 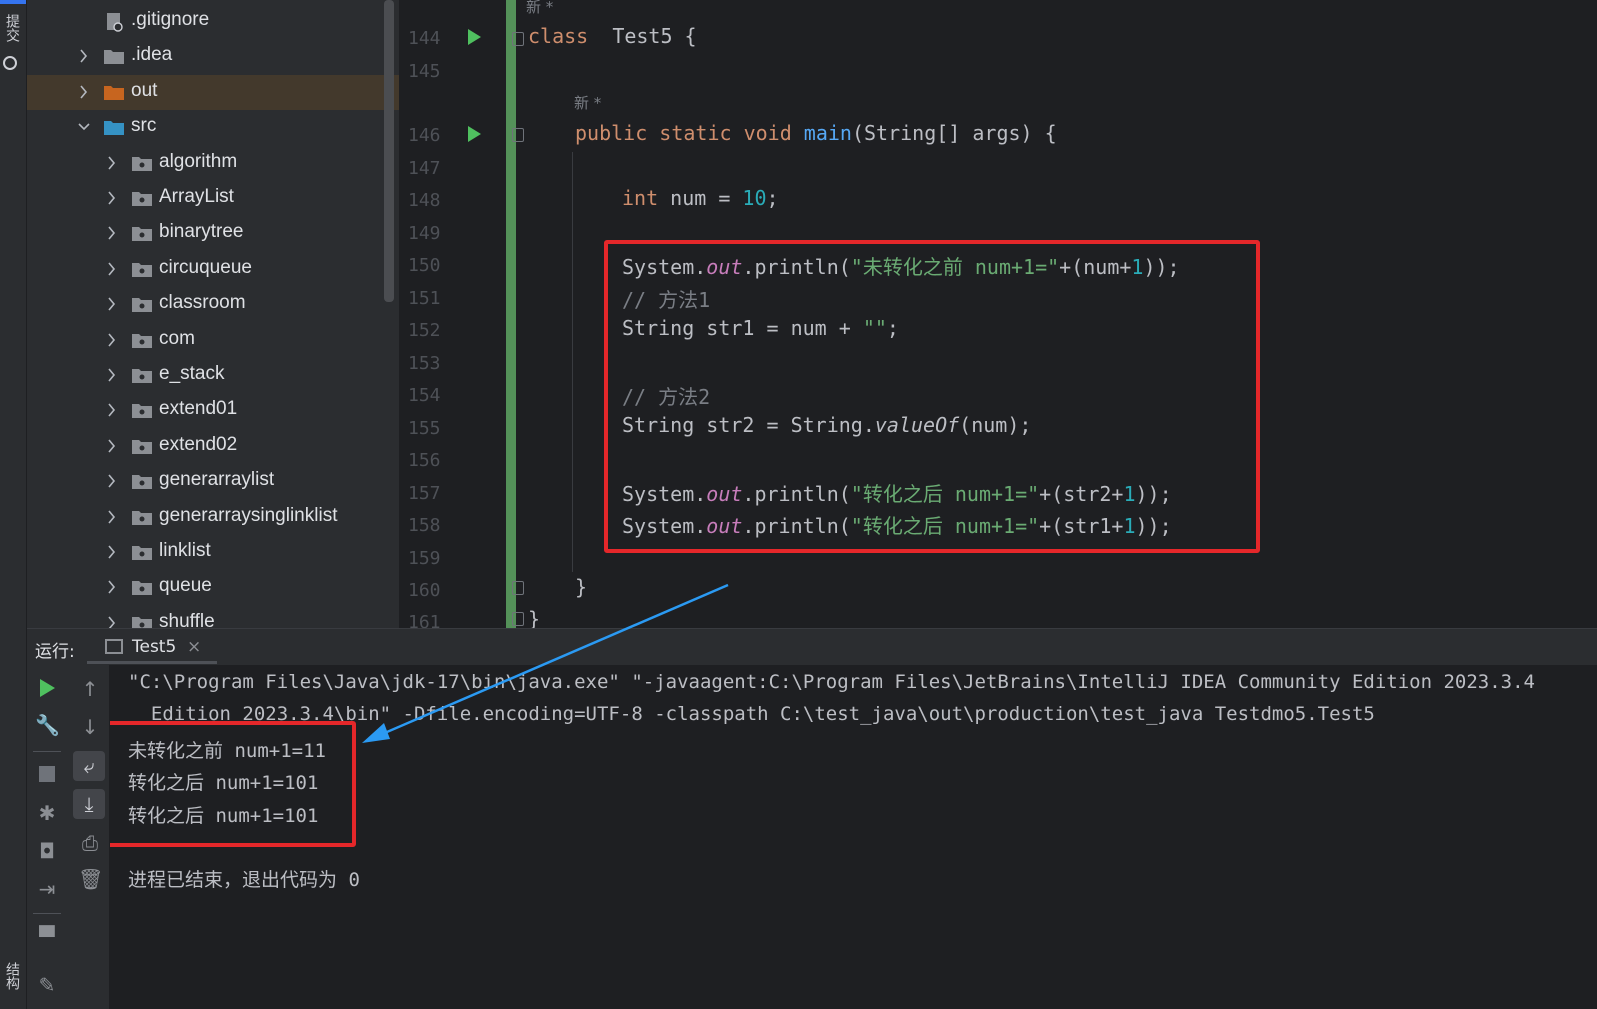 What do you see at coordinates (185, 585) in the screenshot?
I see `tree-item-label: queue` at bounding box center [185, 585].